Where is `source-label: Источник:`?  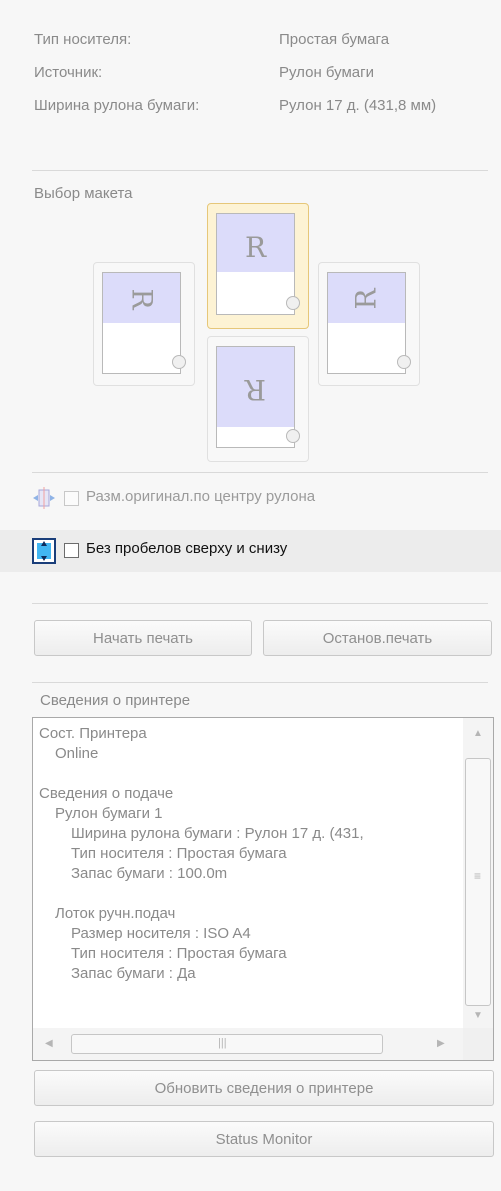
source-label: Источник: is located at coordinates (68, 72).